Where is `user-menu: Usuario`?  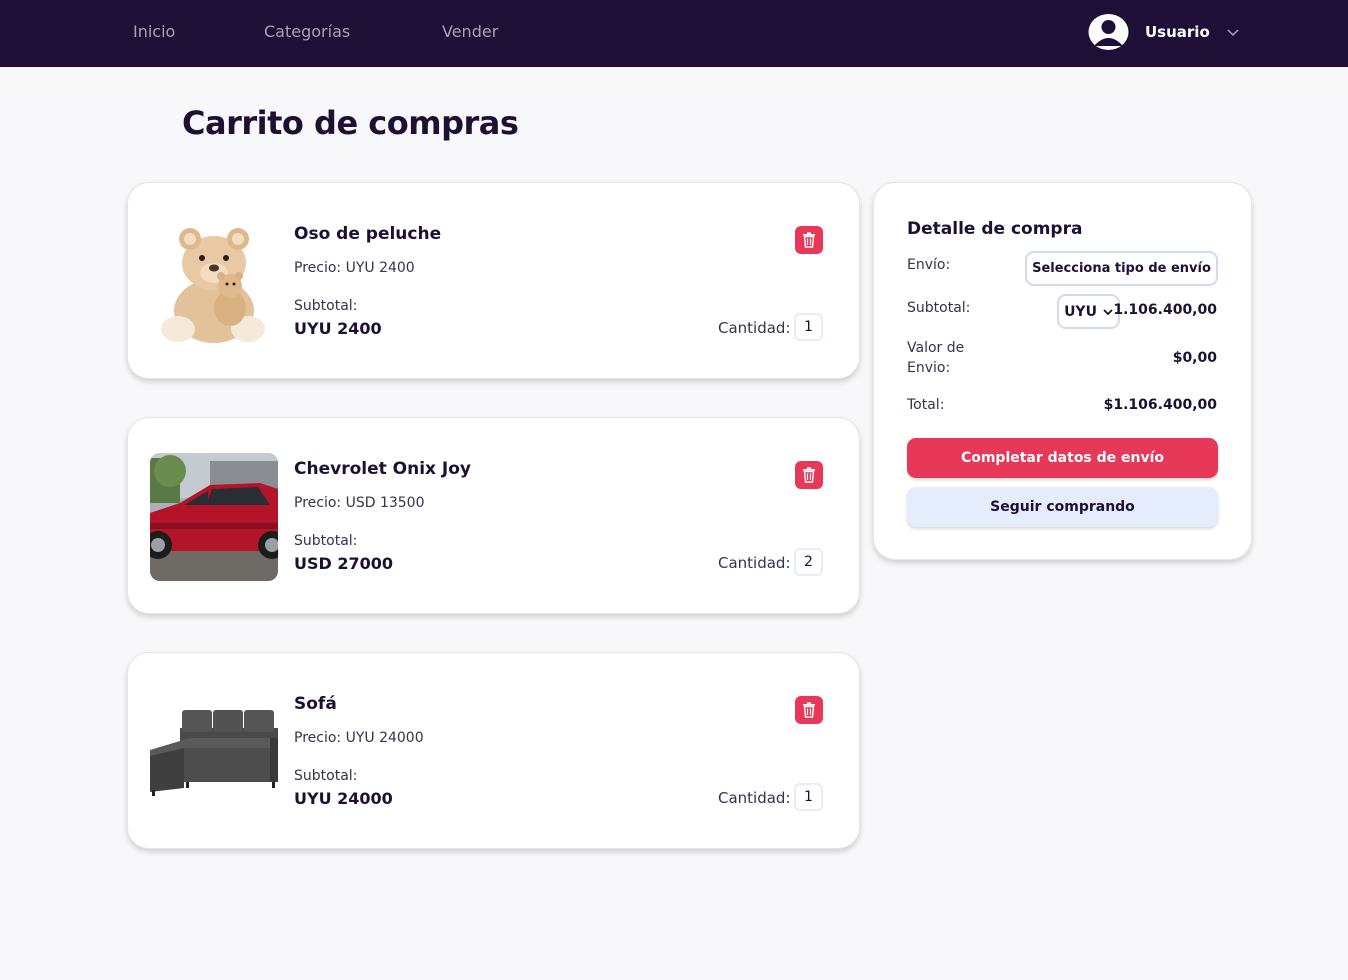 user-menu: Usuario is located at coordinates (1164, 32).